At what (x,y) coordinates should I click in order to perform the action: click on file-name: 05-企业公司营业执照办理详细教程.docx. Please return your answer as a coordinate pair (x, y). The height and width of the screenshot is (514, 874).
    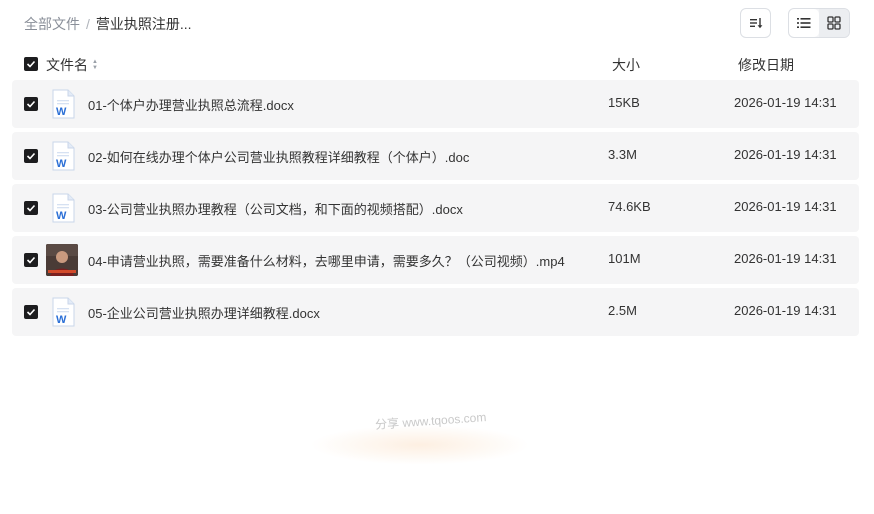
    Looking at the image, I should click on (204, 312).